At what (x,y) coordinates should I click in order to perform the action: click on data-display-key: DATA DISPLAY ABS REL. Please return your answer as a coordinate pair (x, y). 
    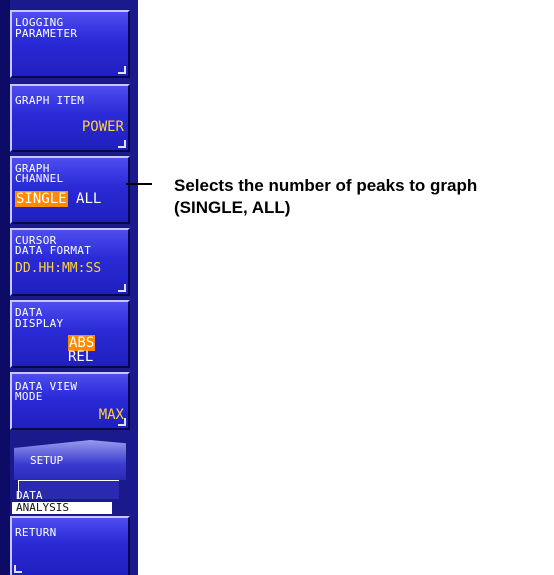
    Looking at the image, I should click on (70, 334).